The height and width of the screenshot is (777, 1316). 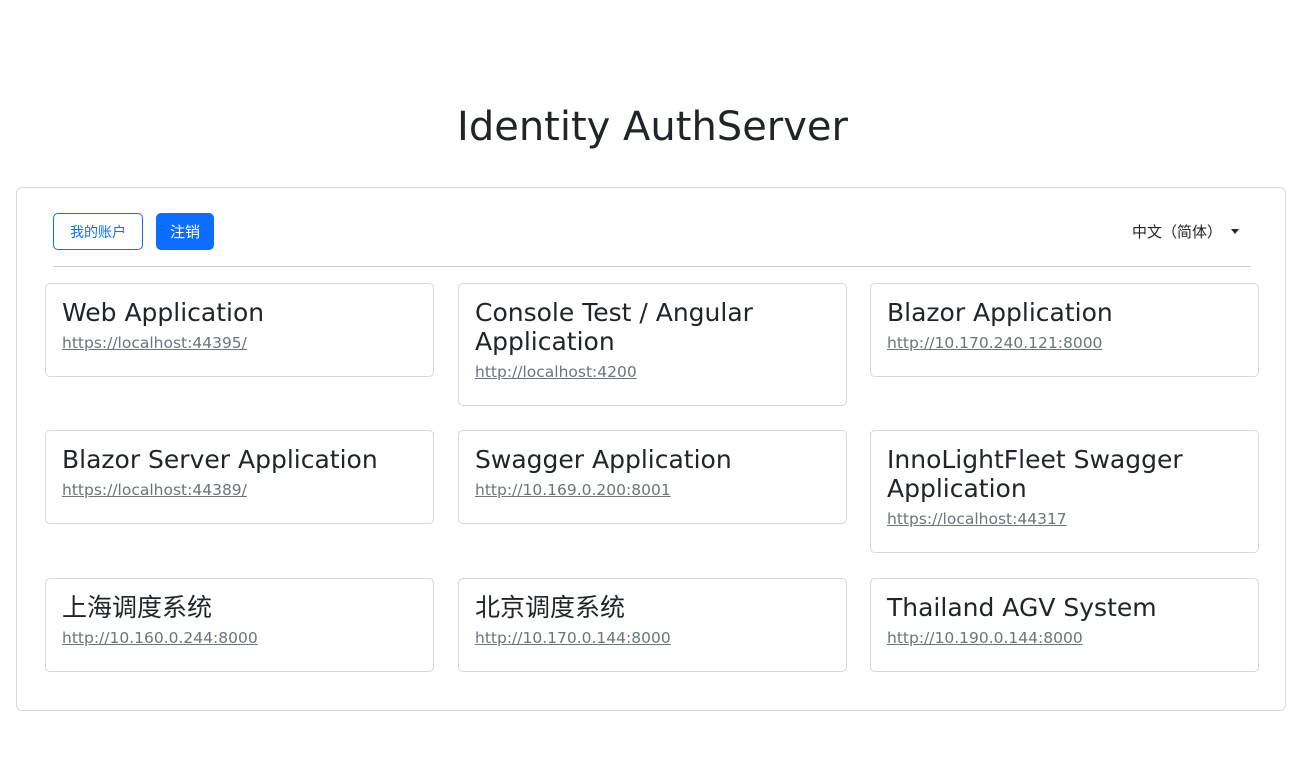 What do you see at coordinates (1000, 312) in the screenshot?
I see `app-name: Blazor Application` at bounding box center [1000, 312].